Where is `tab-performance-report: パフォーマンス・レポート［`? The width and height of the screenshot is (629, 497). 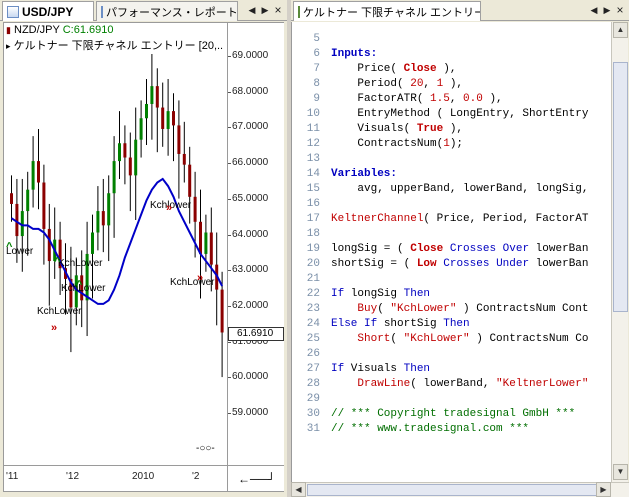
tab-performance-report: パフォーマンス・レポート［ is located at coordinates (167, 11).